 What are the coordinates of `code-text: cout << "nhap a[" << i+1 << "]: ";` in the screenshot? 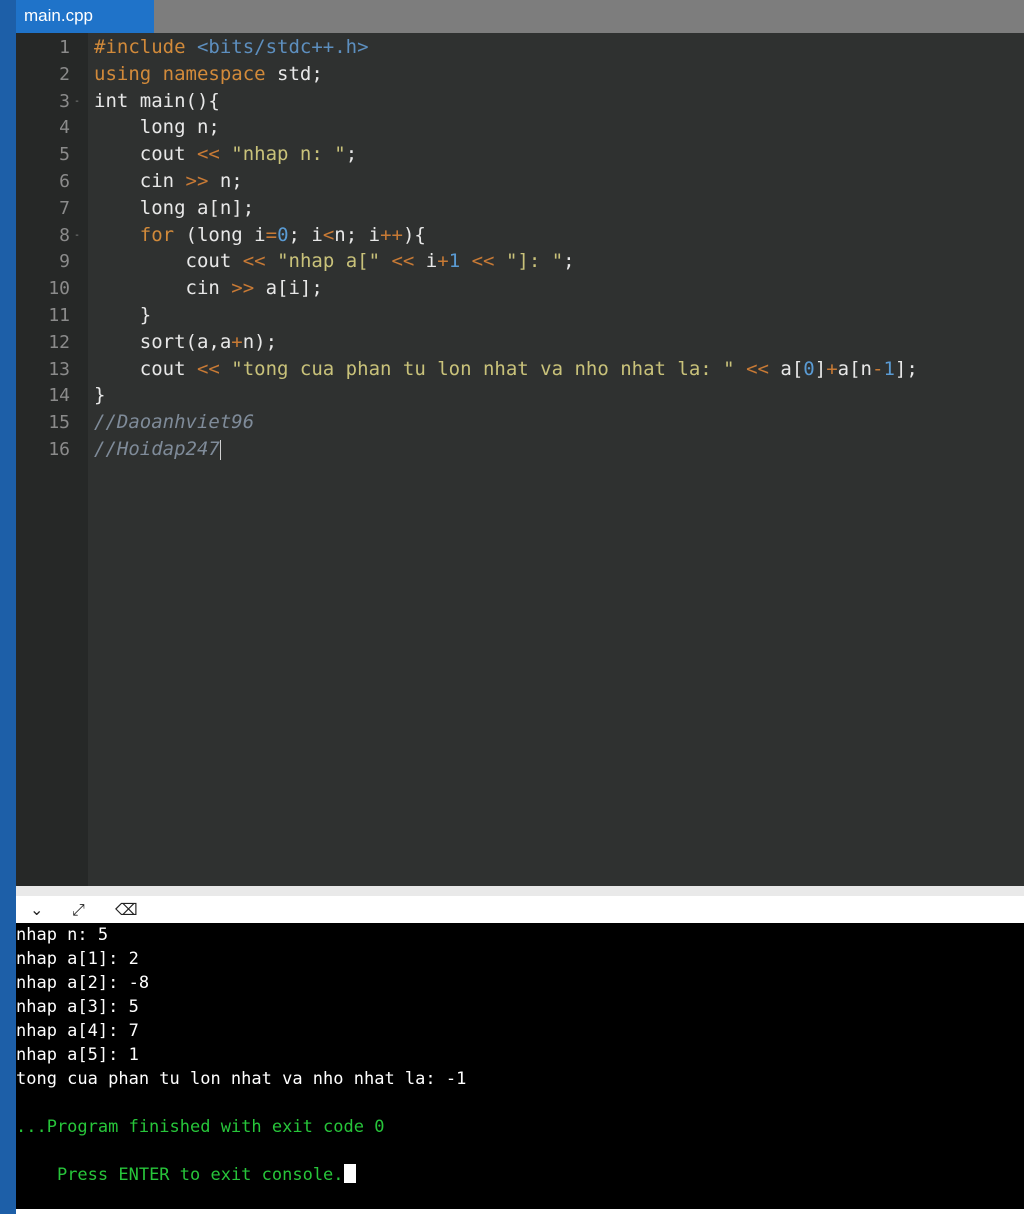 It's located at (334, 261).